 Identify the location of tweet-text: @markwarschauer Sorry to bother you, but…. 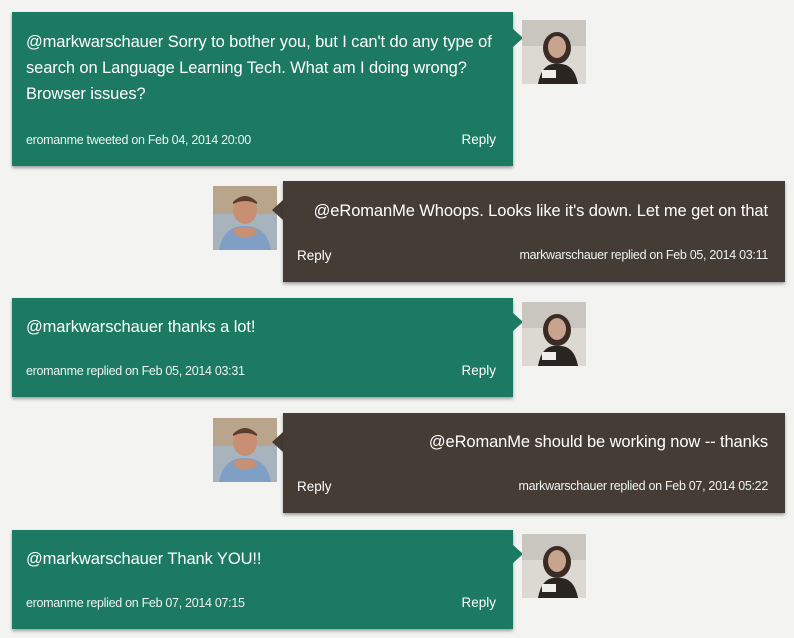
(259, 68).